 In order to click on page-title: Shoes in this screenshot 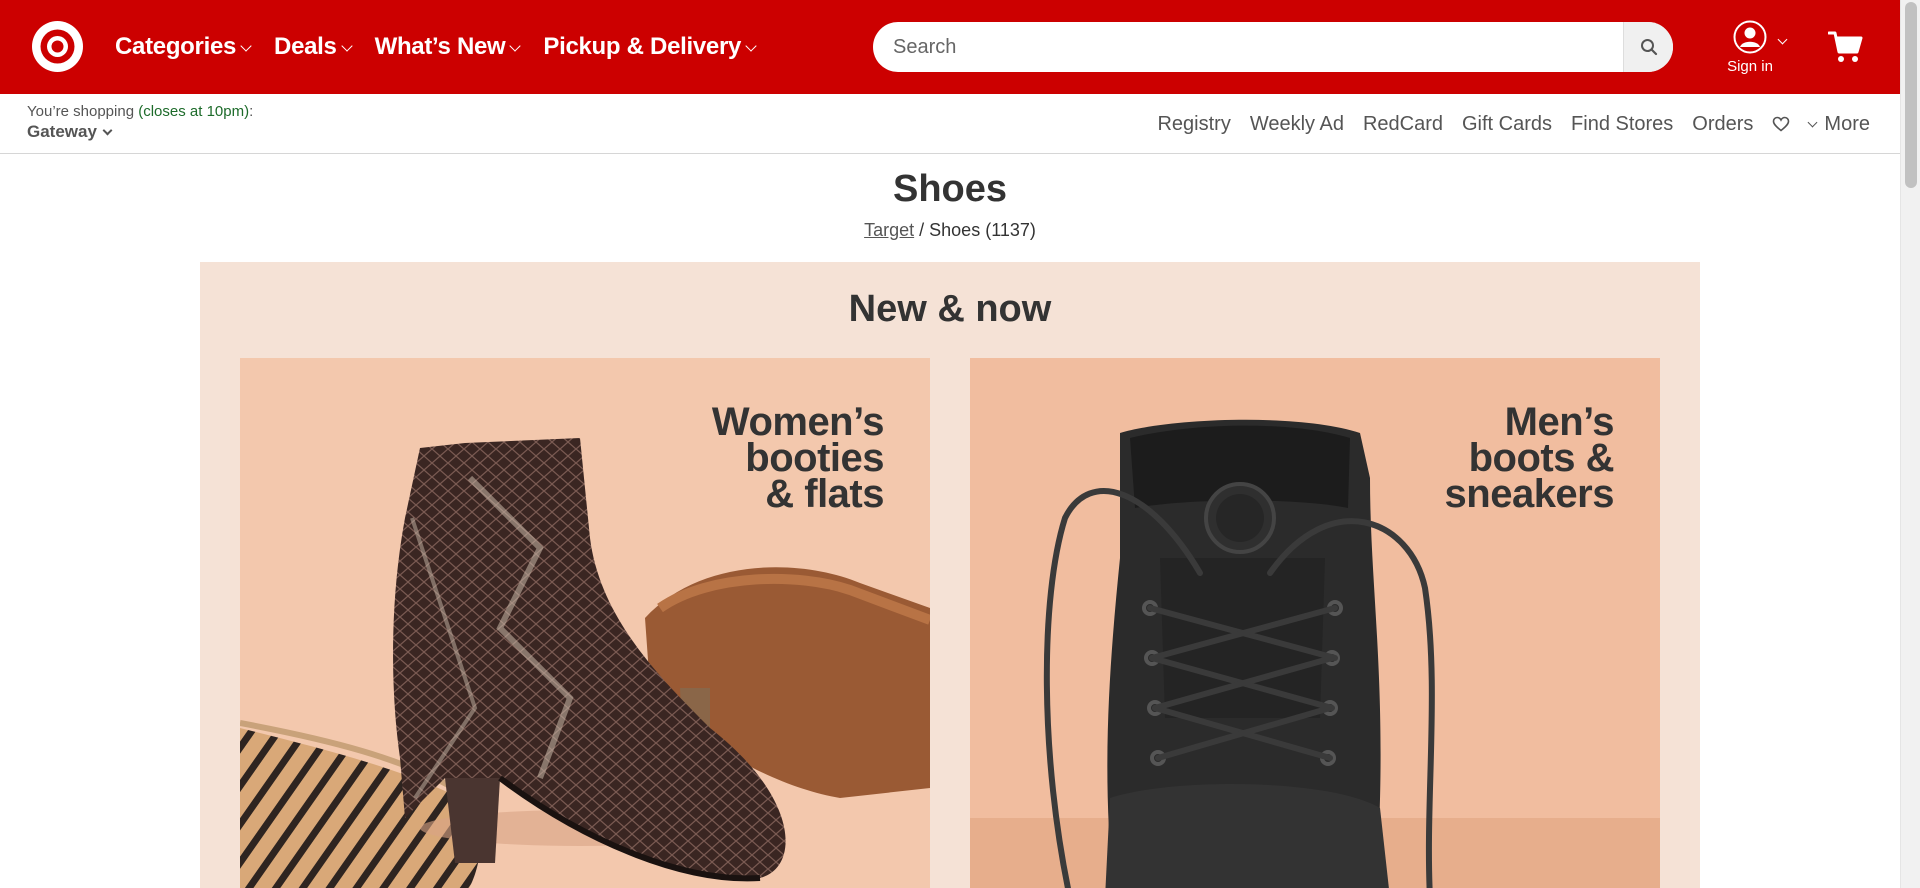, I will do `click(950, 189)`.